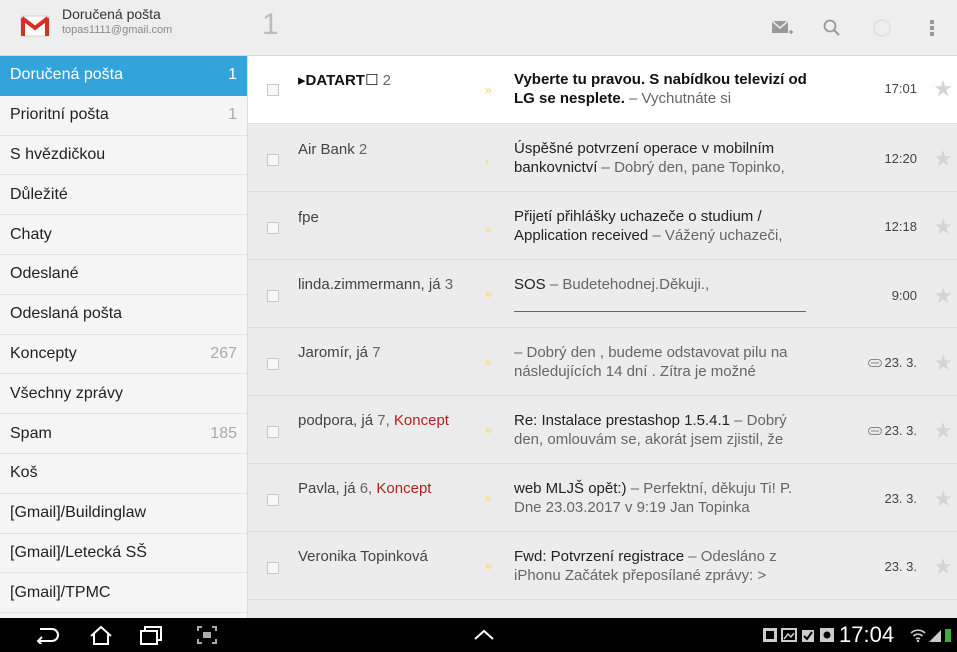  What do you see at coordinates (373, 420) in the screenshot?
I see `message-sender: podpora, já 7, Koncept` at bounding box center [373, 420].